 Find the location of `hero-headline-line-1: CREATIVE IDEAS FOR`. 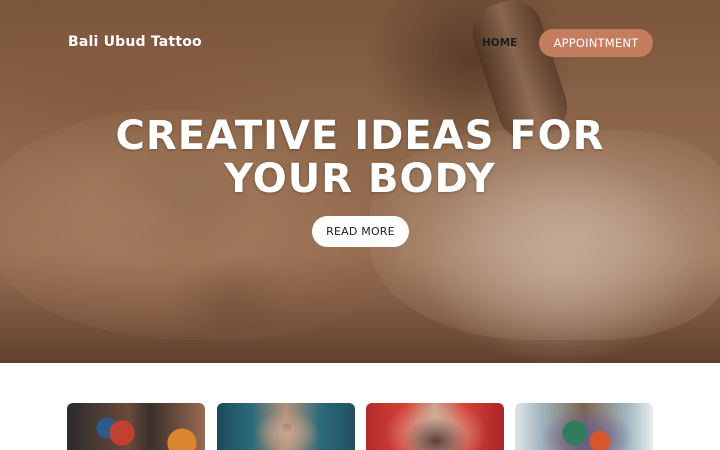

hero-headline-line-1: CREATIVE IDEAS FOR is located at coordinates (360, 136).